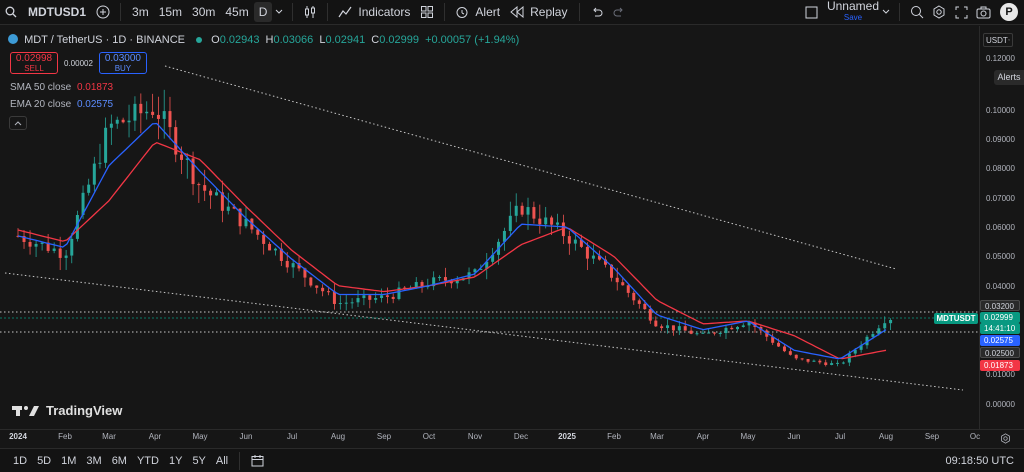 The height and width of the screenshot is (472, 1024). I want to click on camera-icon, so click(983, 12).